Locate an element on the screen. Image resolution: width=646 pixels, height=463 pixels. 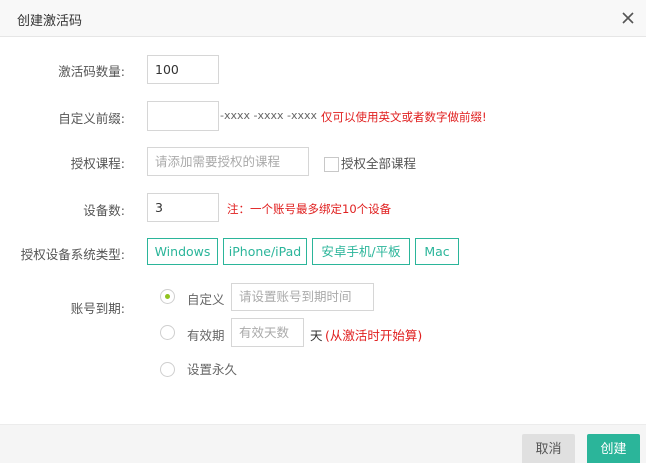
platforms-label: 授权设备系统类型: is located at coordinates (72, 254).